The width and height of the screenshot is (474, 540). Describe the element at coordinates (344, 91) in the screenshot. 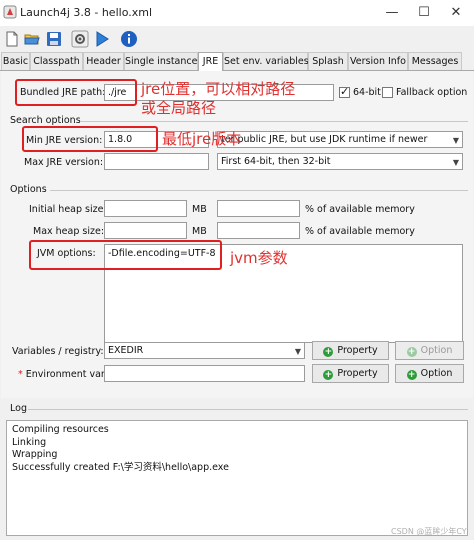

I see `bit64-checkbox` at that location.